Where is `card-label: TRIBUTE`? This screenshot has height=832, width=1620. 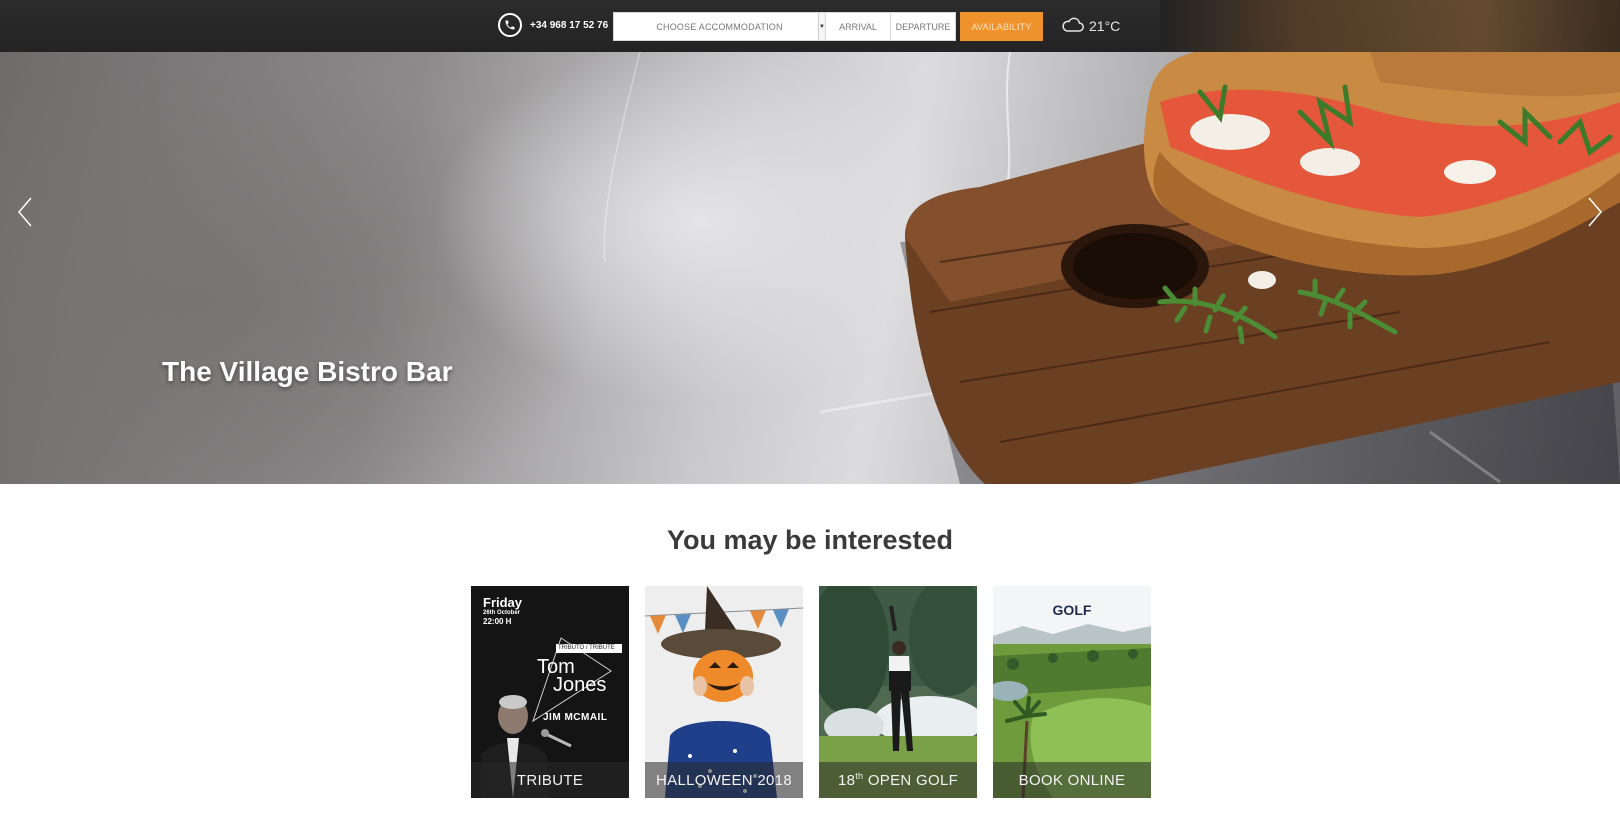
card-label: TRIBUTE is located at coordinates (550, 780).